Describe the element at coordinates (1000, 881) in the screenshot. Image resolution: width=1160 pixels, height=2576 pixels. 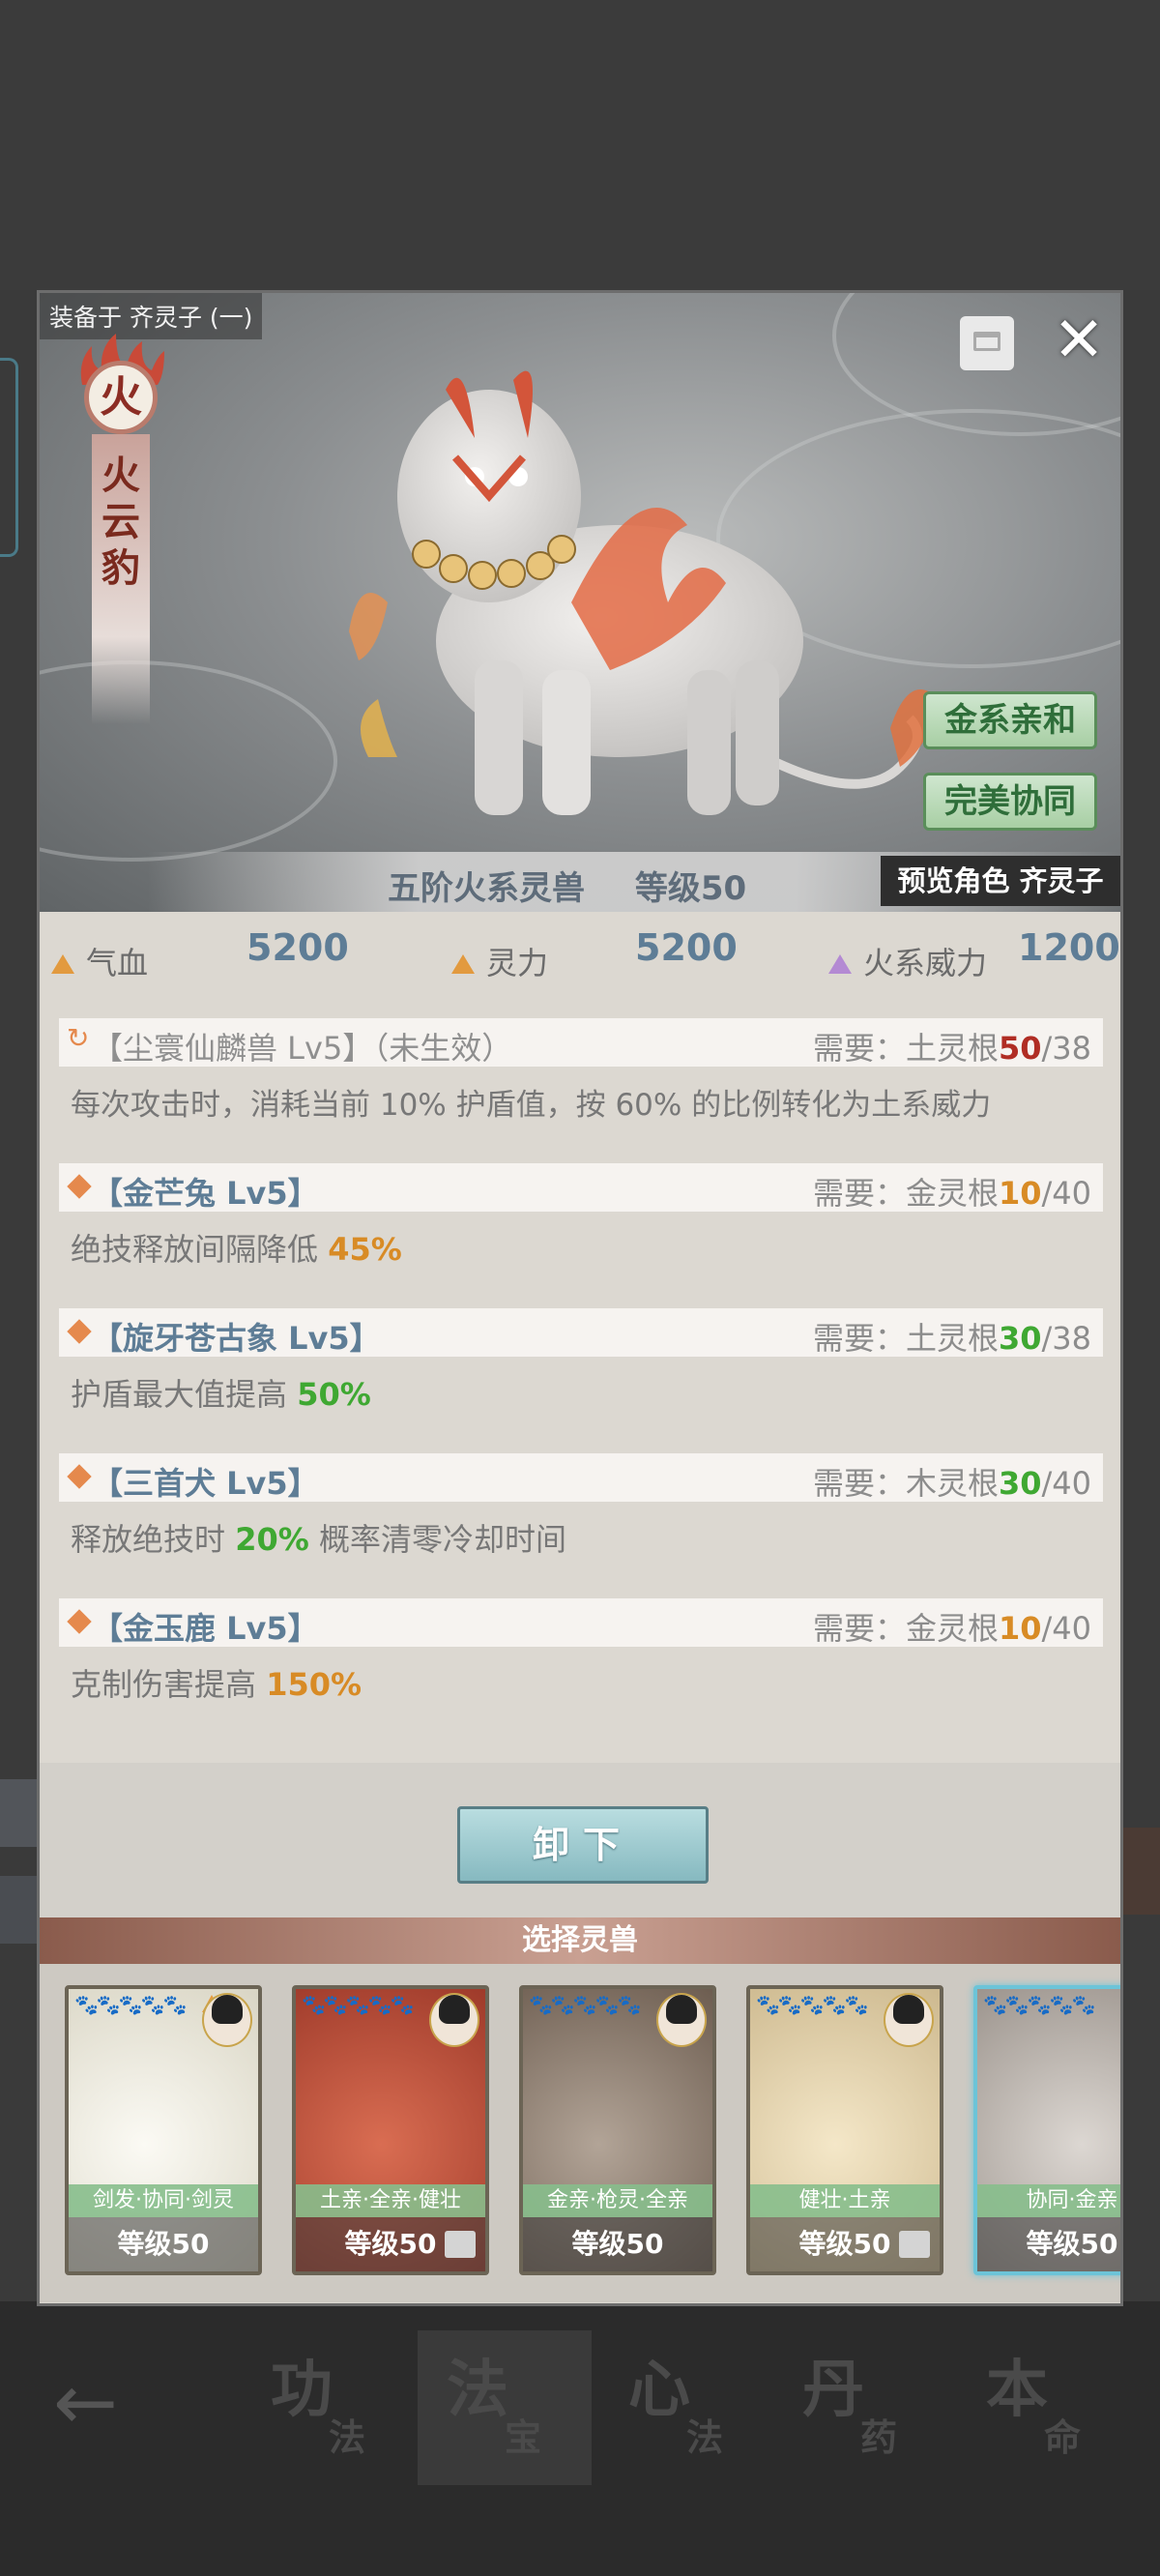
I see `preview-character: 预览角色 齐灵子` at that location.